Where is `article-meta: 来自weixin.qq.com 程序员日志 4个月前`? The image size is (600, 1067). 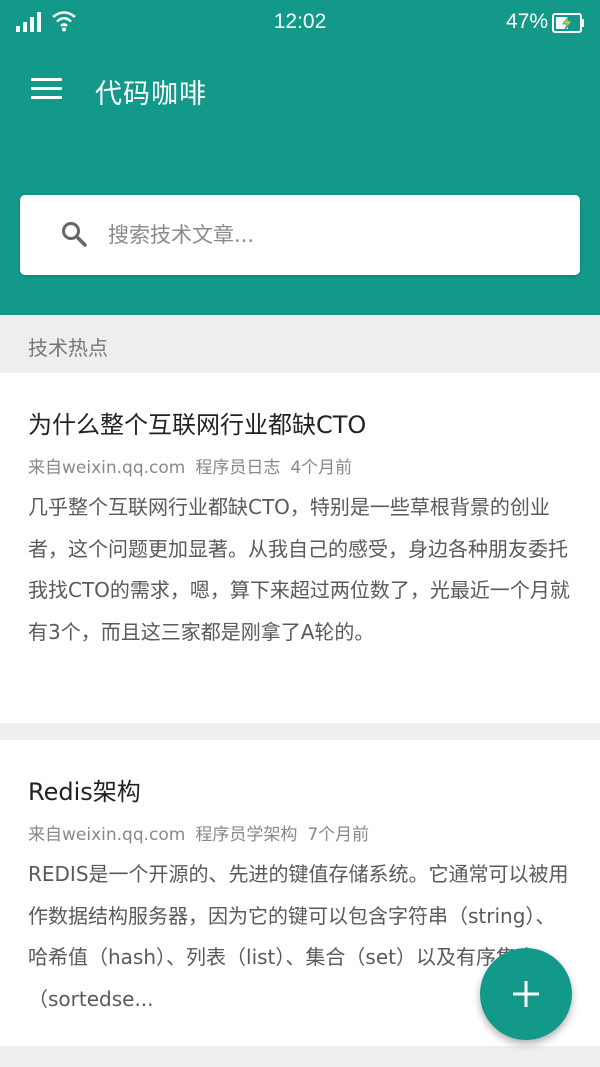
article-meta: 来自weixin.qq.com 程序员日志 4个月前 is located at coordinates (195, 465).